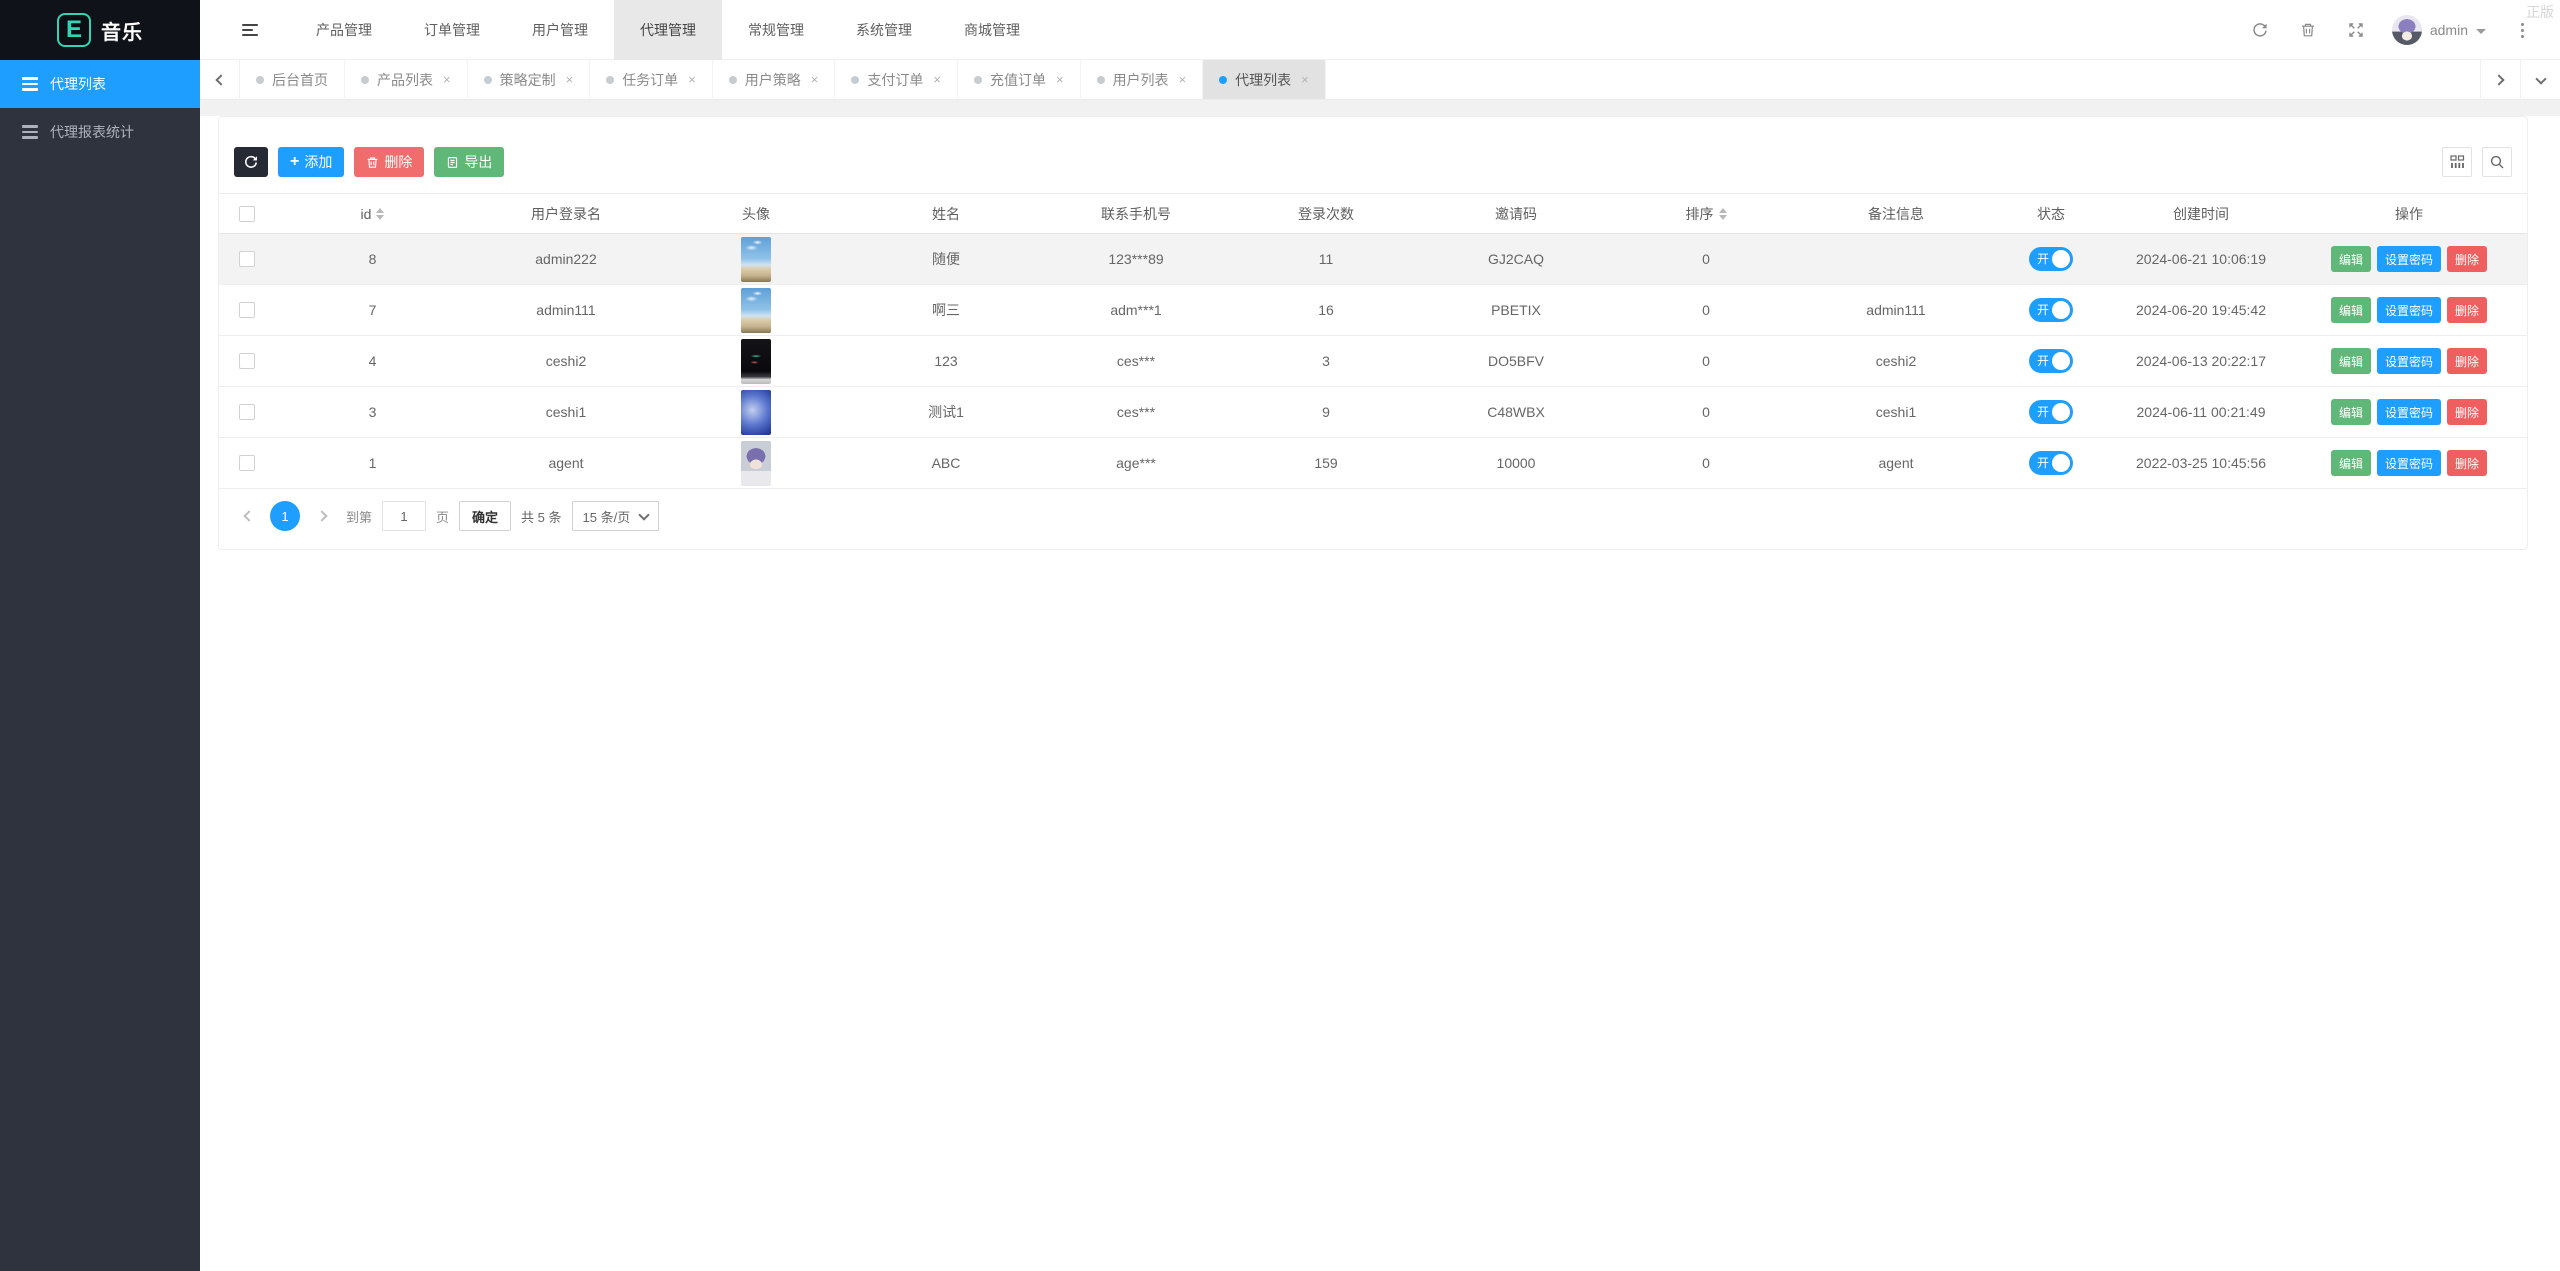  I want to click on user-menu: admin, so click(2439, 30).